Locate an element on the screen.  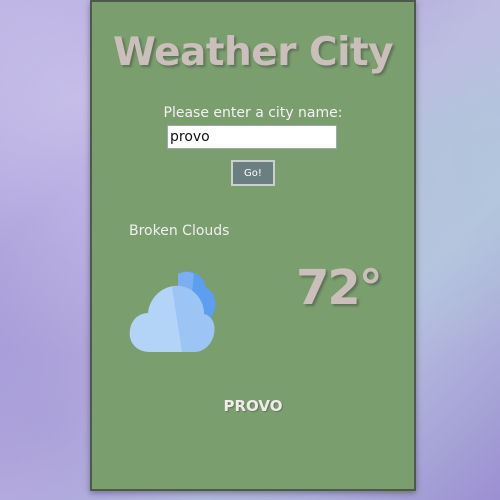
go-button: Go! is located at coordinates (253, 173).